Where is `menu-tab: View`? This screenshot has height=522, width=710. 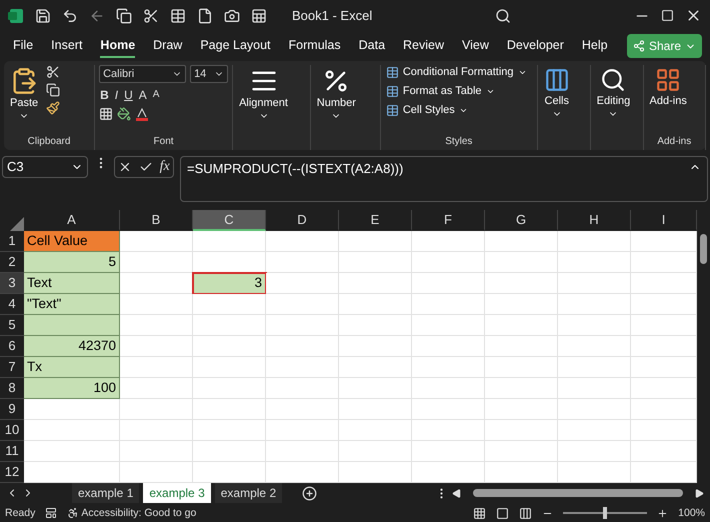 menu-tab: View is located at coordinates (475, 46).